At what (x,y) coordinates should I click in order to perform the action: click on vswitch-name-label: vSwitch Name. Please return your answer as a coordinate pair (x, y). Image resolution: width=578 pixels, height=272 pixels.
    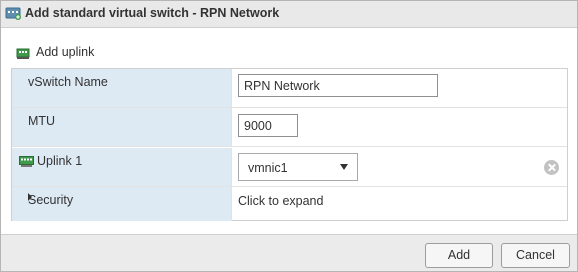
    Looking at the image, I should click on (68, 82).